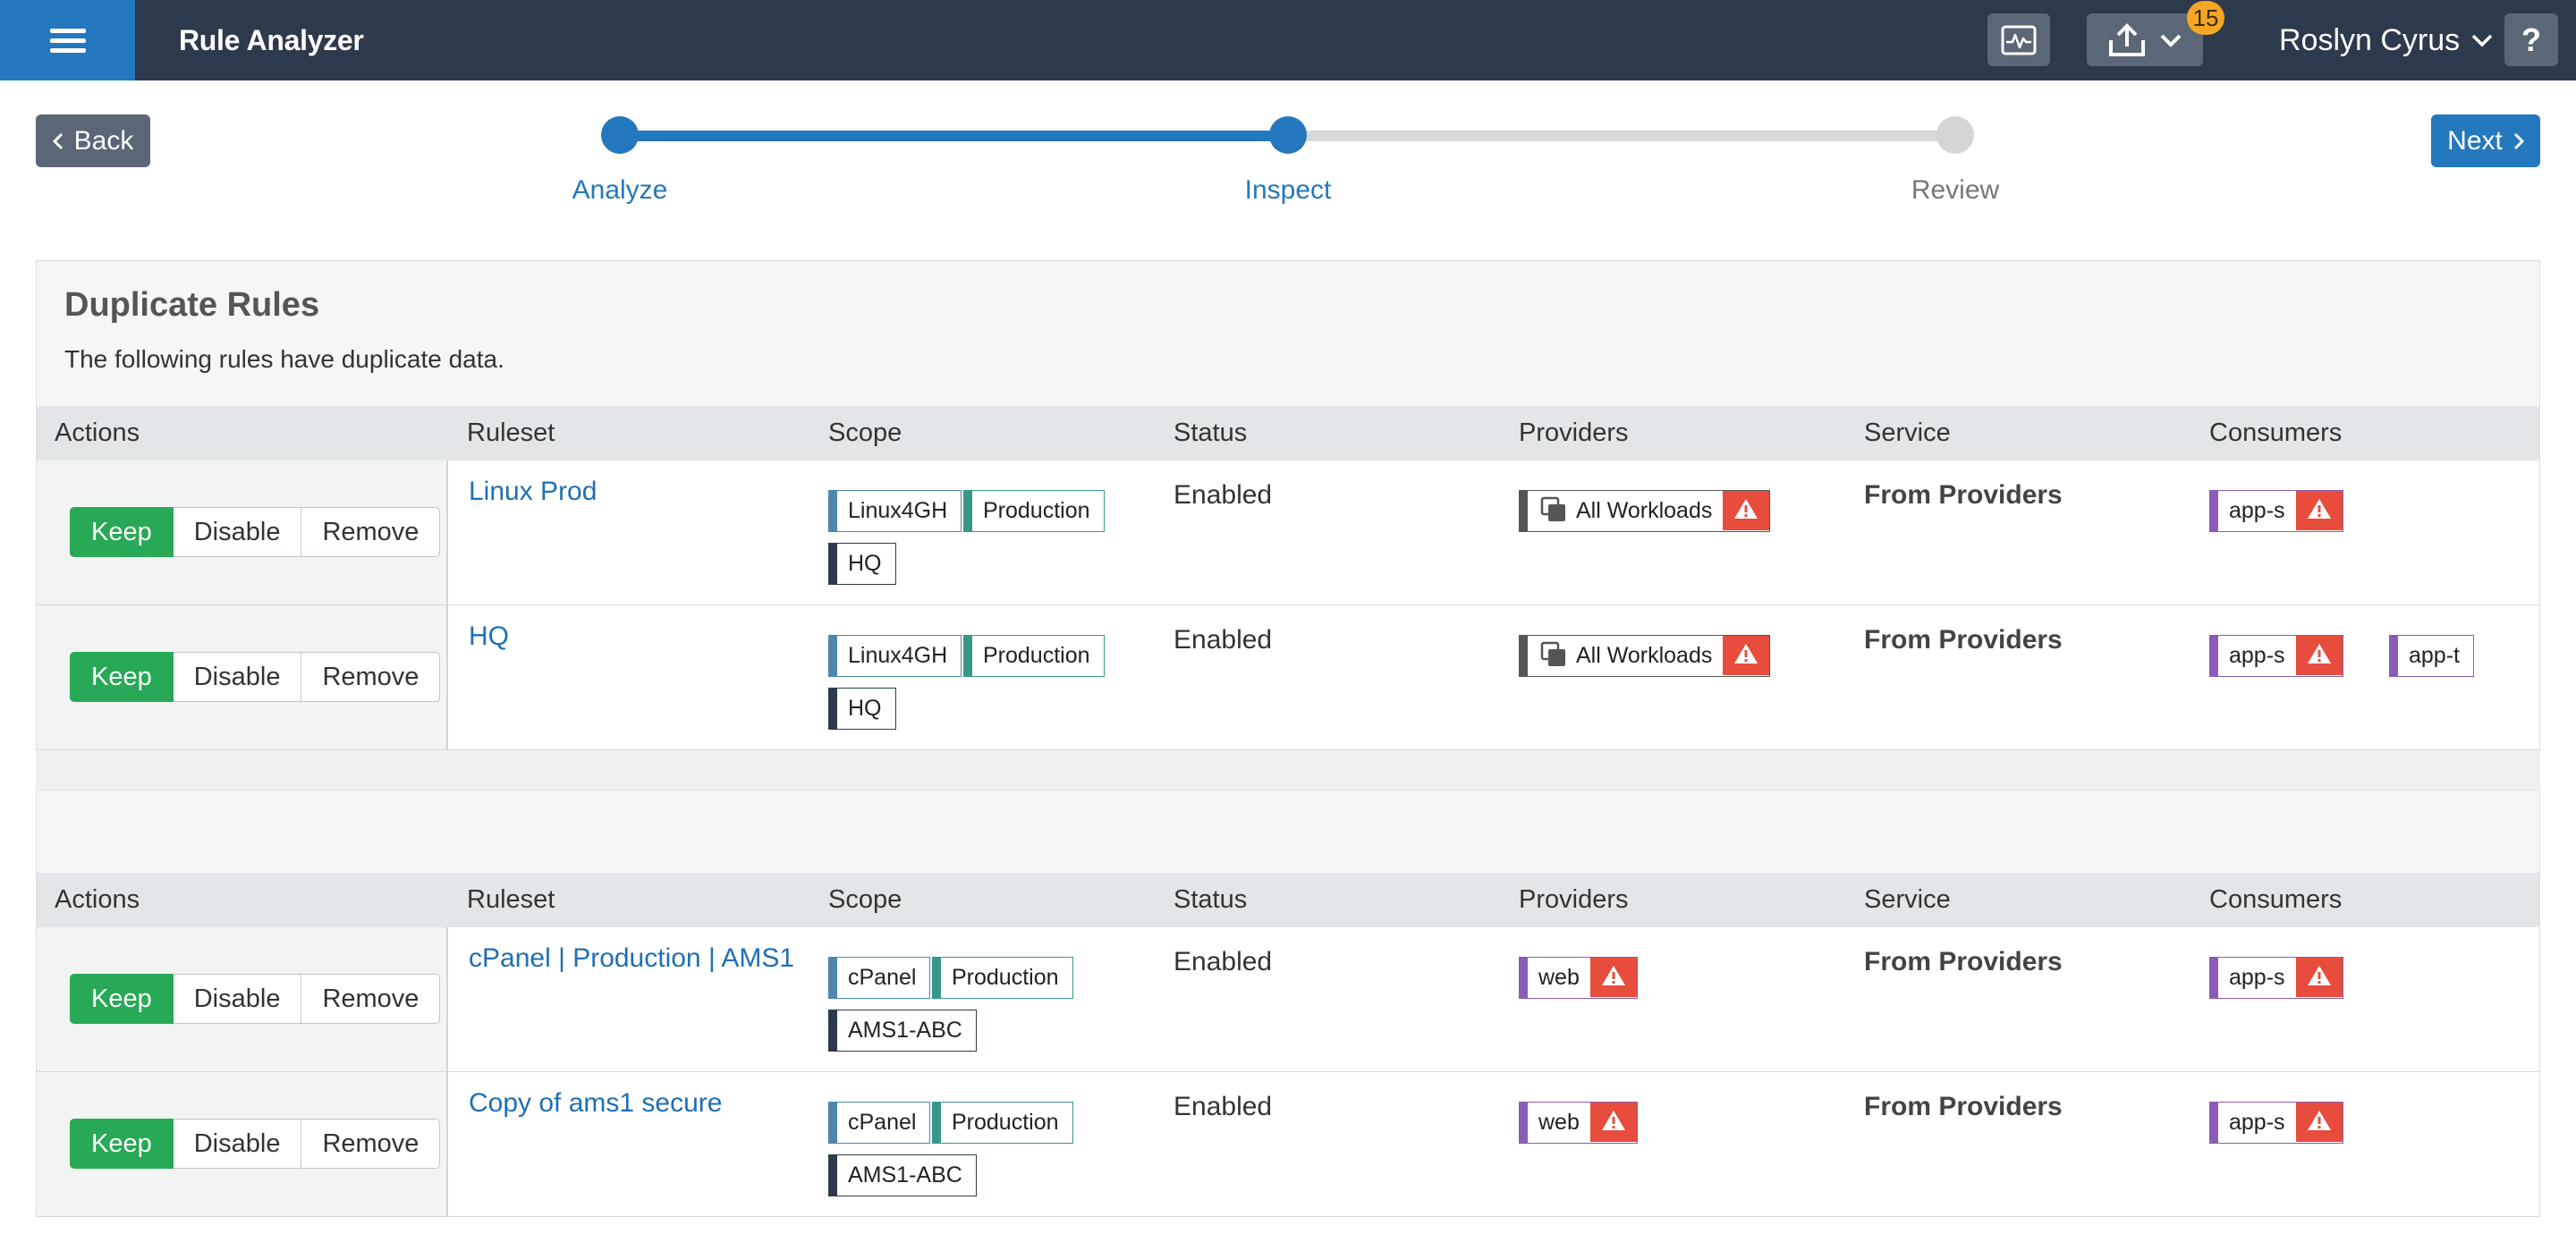 This screenshot has height=1234, width=2576. I want to click on upload-icon, so click(2127, 39).